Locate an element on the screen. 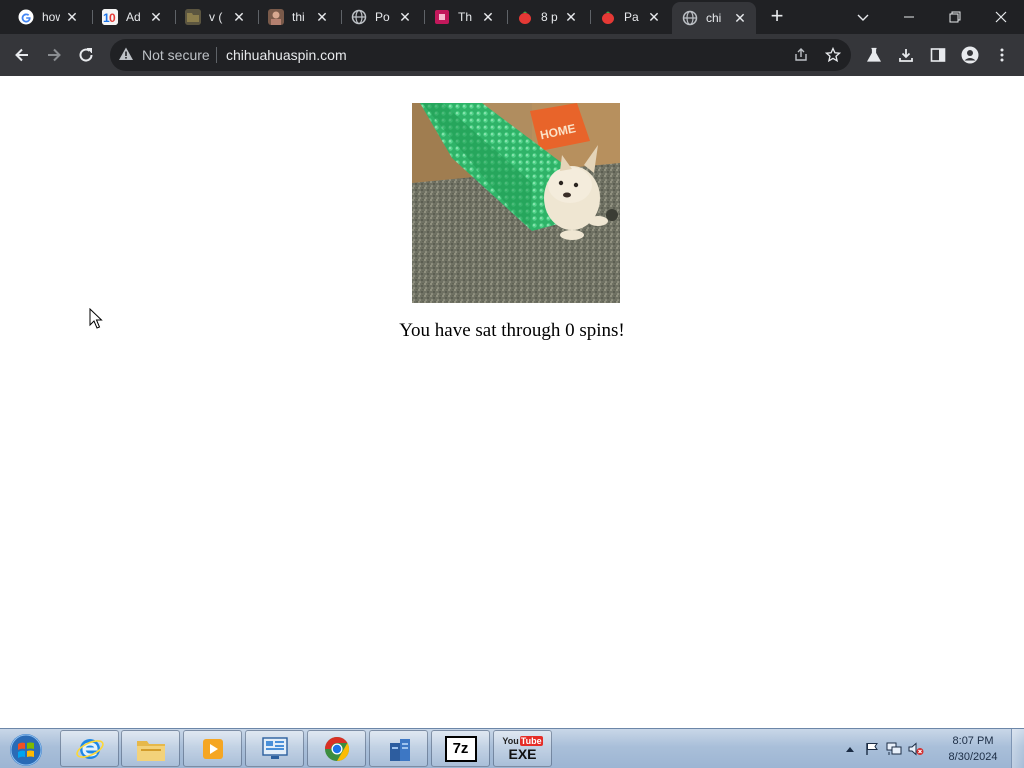 Image resolution: width=1024 pixels, height=768 pixels. system-clock: 8:07 PM 8/30/2024 is located at coordinates (973, 749).